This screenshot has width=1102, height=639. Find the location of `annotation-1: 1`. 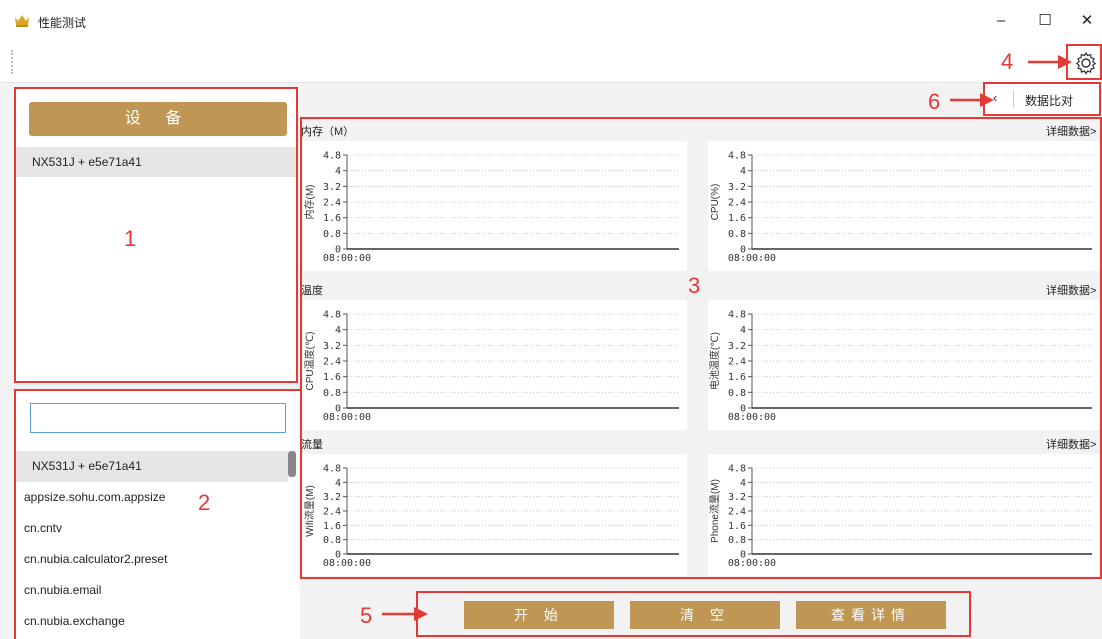

annotation-1: 1 is located at coordinates (130, 238).